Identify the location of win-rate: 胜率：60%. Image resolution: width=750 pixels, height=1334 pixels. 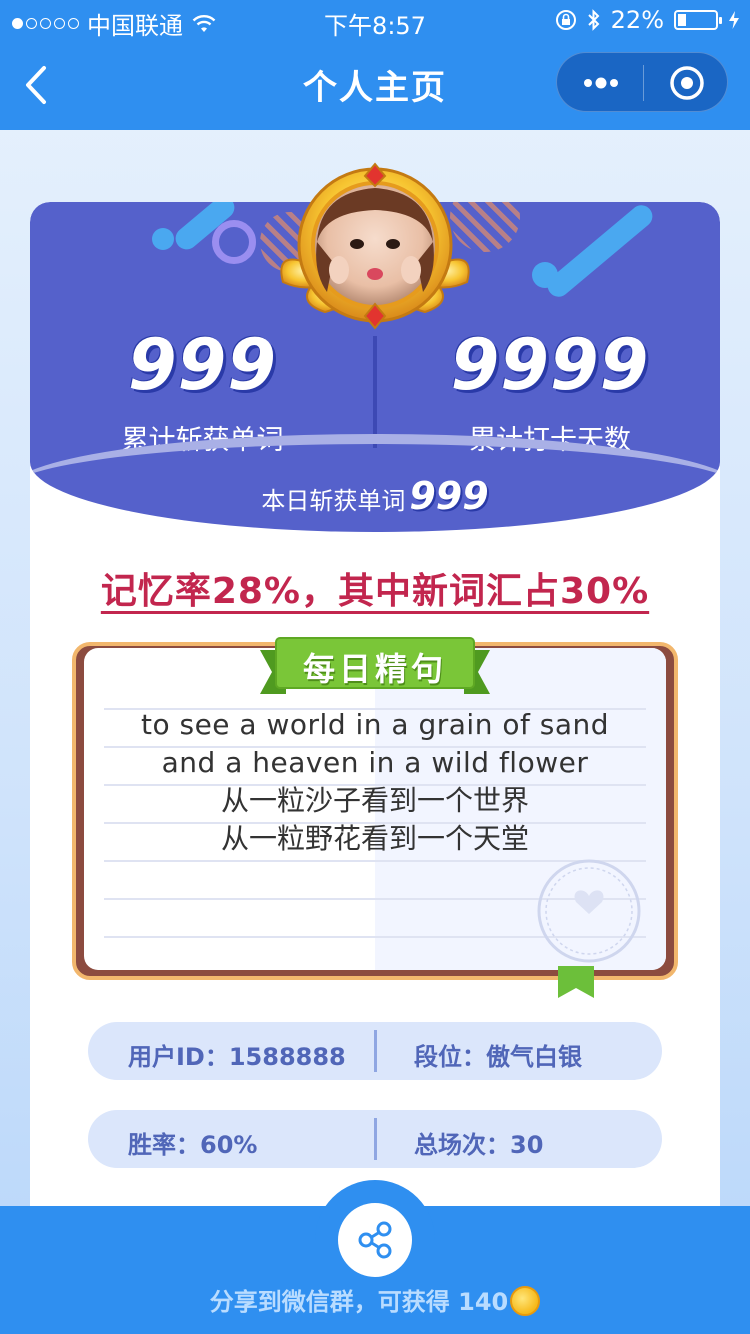
(193, 1145).